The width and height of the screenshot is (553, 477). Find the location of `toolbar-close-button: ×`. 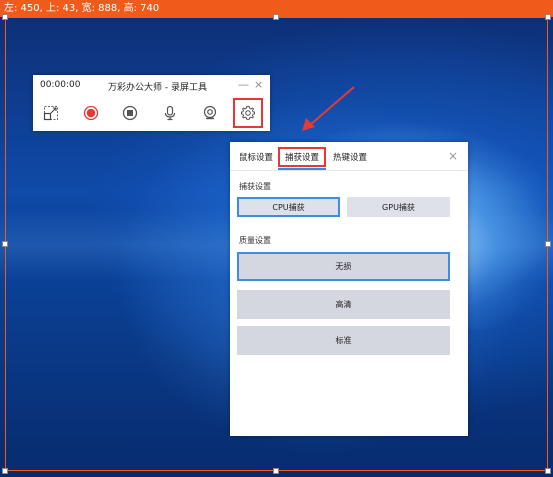

toolbar-close-button: × is located at coordinates (258, 84).